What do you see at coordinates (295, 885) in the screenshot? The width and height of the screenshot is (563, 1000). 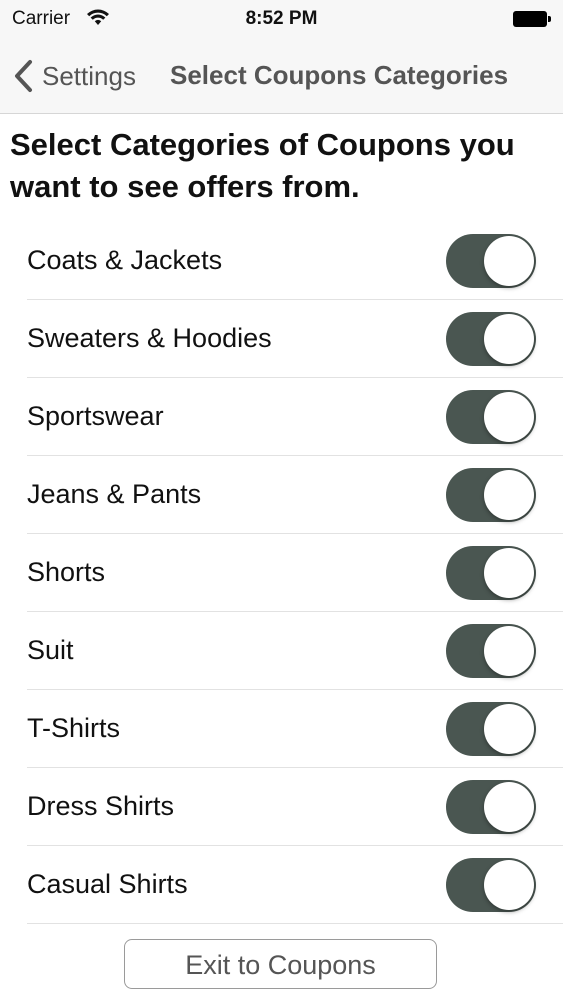 I see `list-item: Casual Shirts` at bounding box center [295, 885].